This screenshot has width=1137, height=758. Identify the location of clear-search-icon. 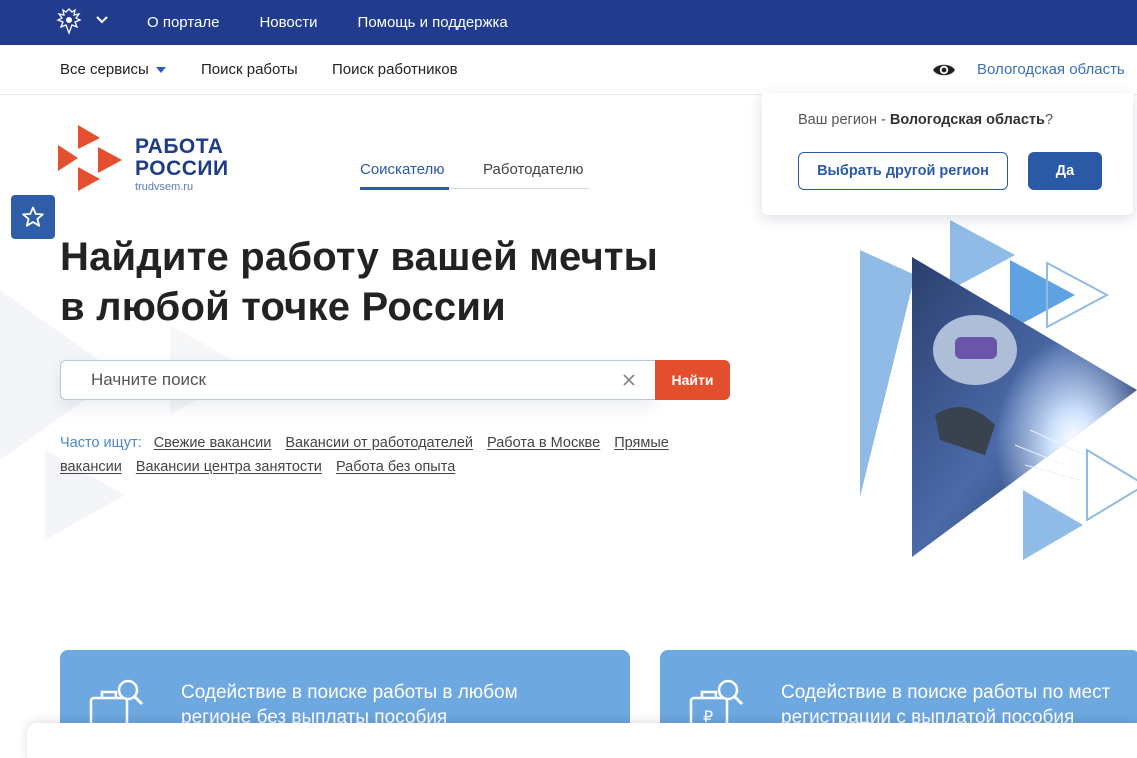
(629, 380).